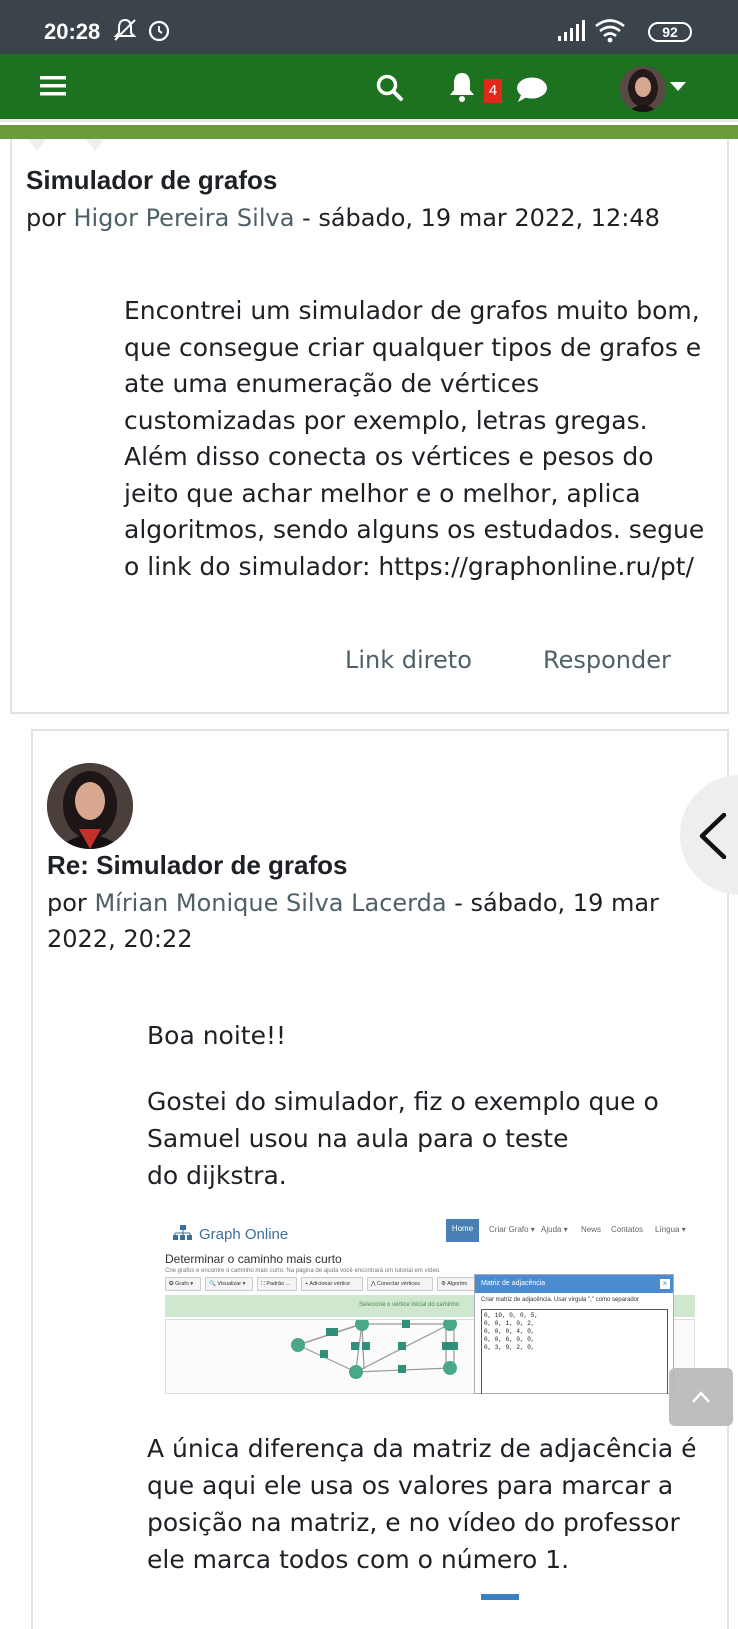  Describe the element at coordinates (369, 132) in the screenshot. I see `header-strip` at that location.